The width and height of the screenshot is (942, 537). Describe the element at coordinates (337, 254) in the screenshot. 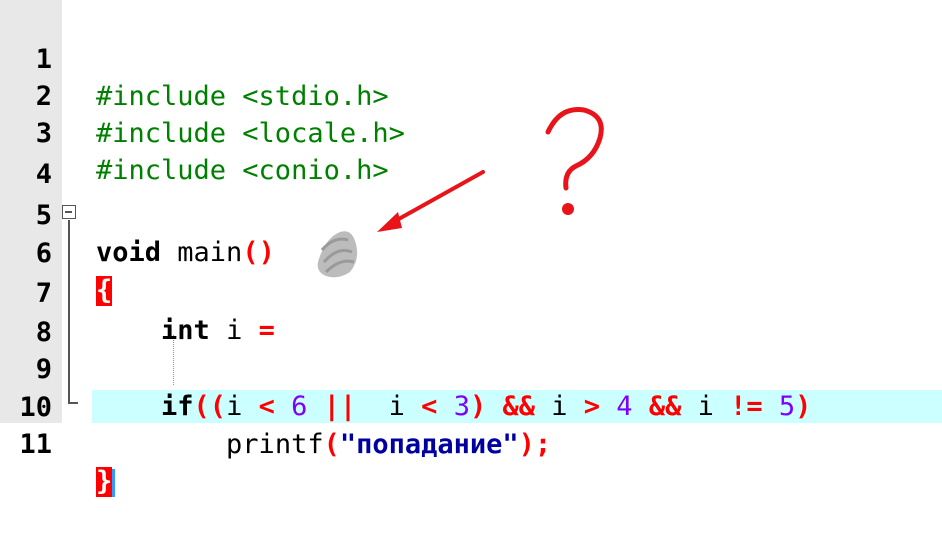

I see `gray-scribble` at that location.